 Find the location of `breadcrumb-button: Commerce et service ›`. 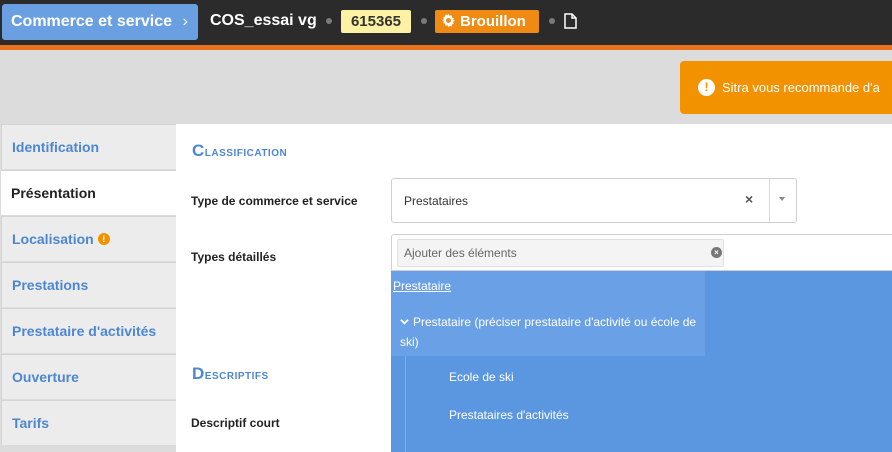

breadcrumb-button: Commerce et service › is located at coordinates (100, 22).